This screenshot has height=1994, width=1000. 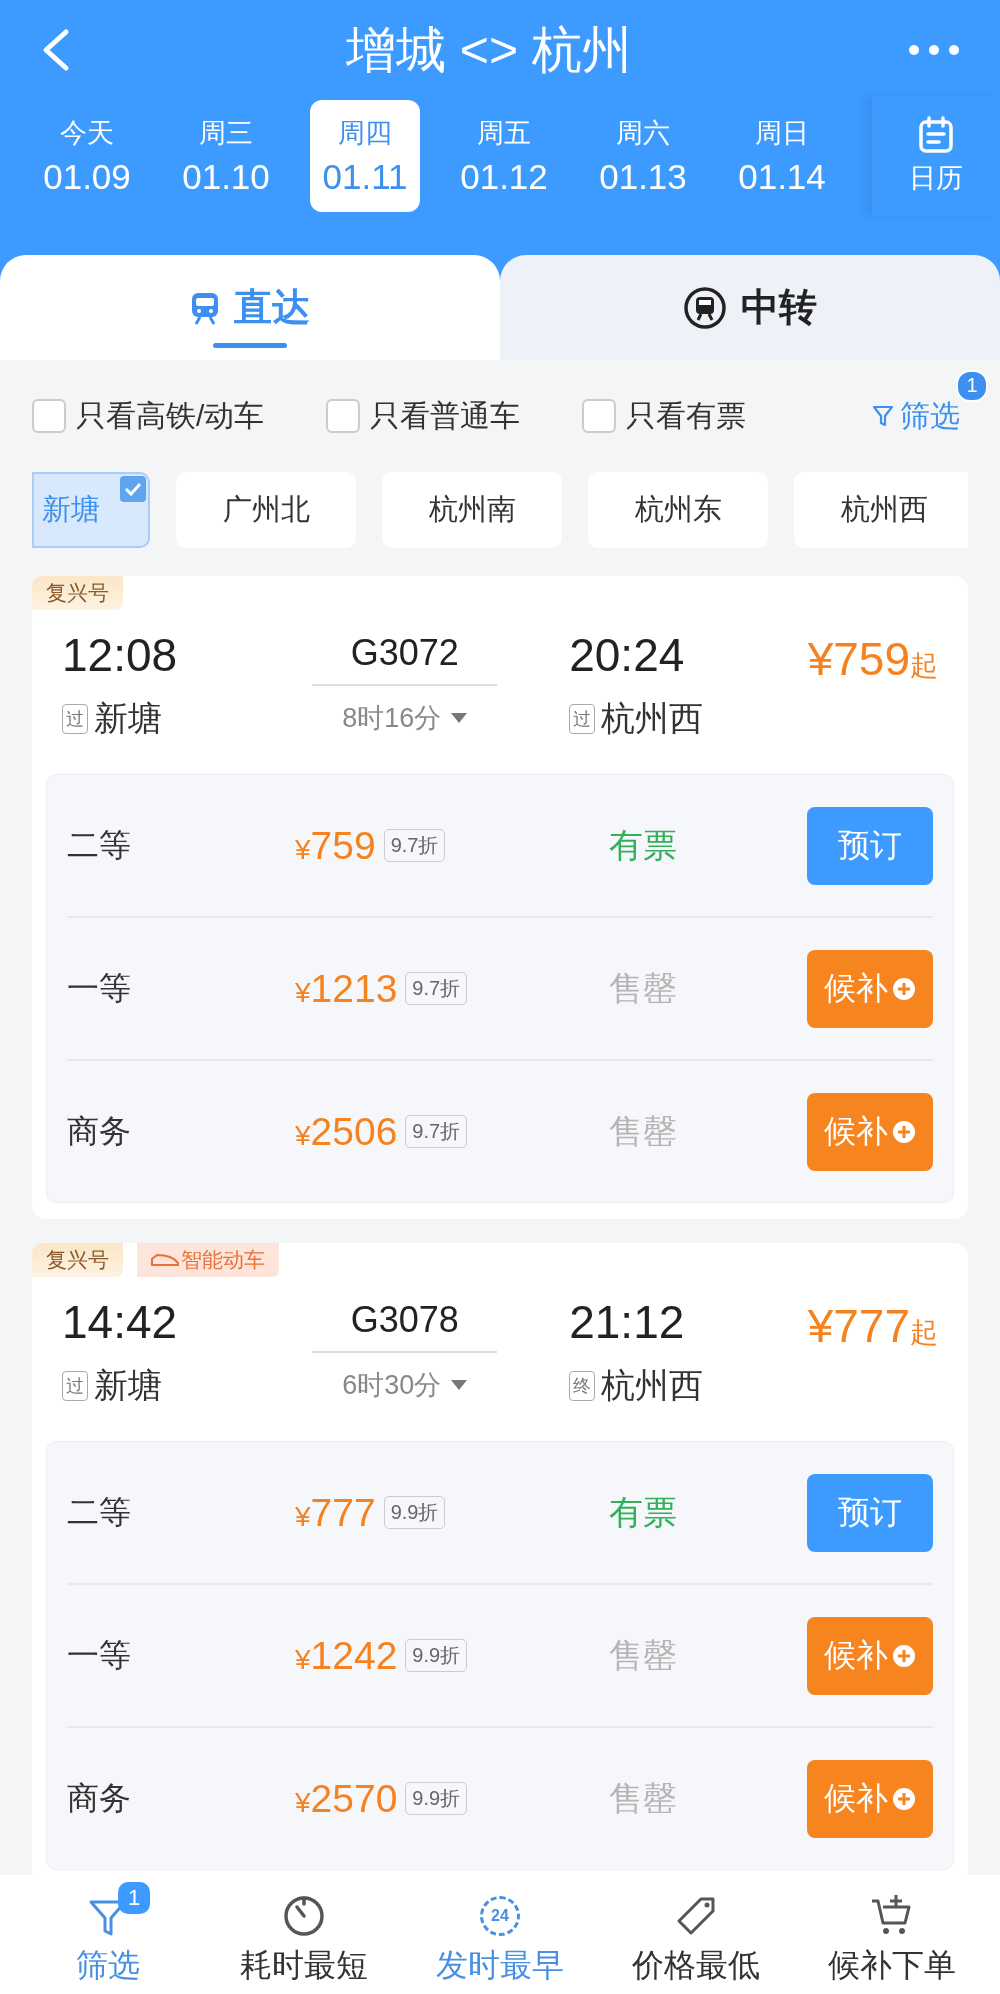 What do you see at coordinates (696, 1934) in the screenshot?
I see `bottom-tab: 价格最低` at bounding box center [696, 1934].